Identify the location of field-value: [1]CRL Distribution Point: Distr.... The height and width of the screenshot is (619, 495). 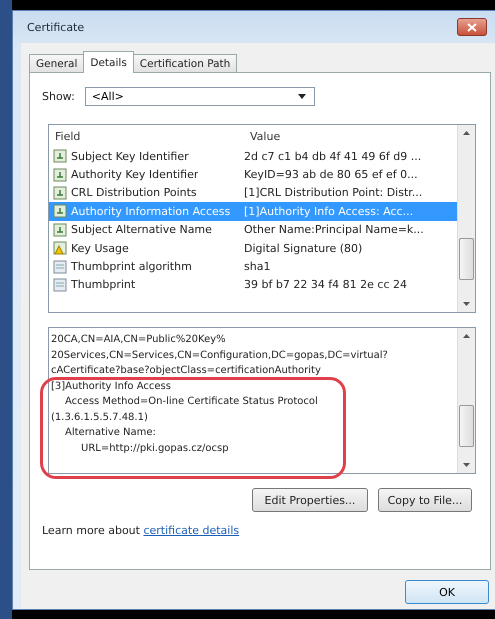
(334, 193).